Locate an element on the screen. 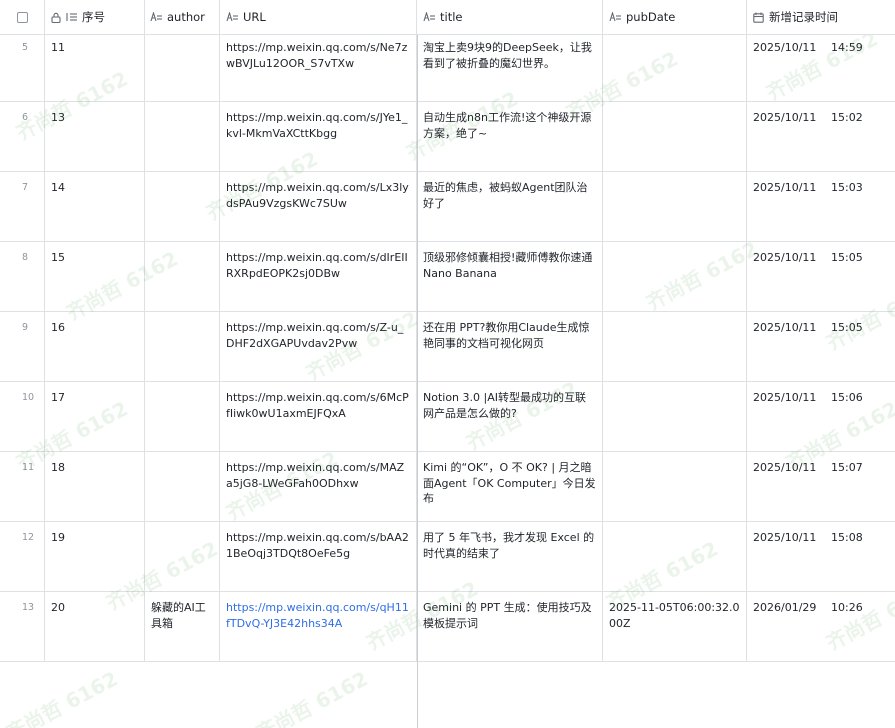 This screenshot has height=728, width=895. row-number: 11 is located at coordinates (22, 486).